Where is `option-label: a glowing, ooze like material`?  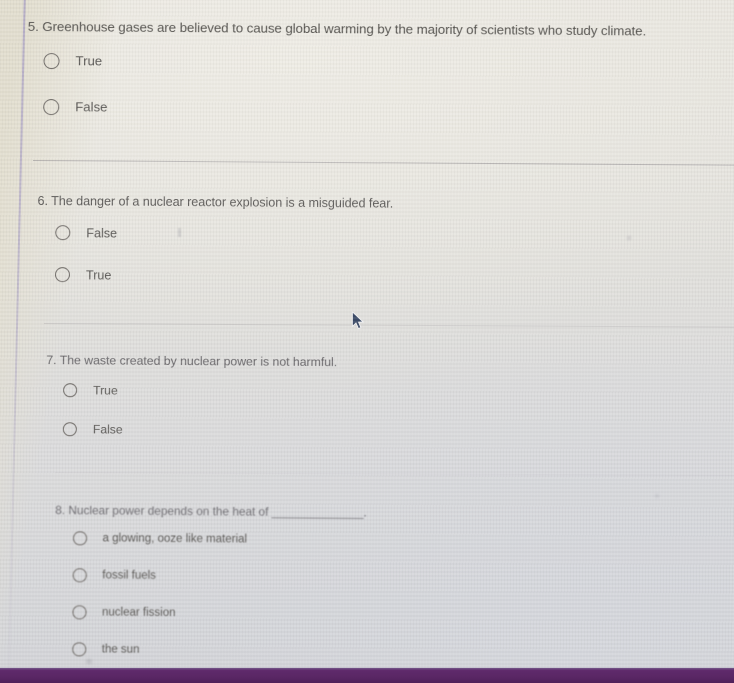
option-label: a glowing, ooze like material is located at coordinates (175, 539).